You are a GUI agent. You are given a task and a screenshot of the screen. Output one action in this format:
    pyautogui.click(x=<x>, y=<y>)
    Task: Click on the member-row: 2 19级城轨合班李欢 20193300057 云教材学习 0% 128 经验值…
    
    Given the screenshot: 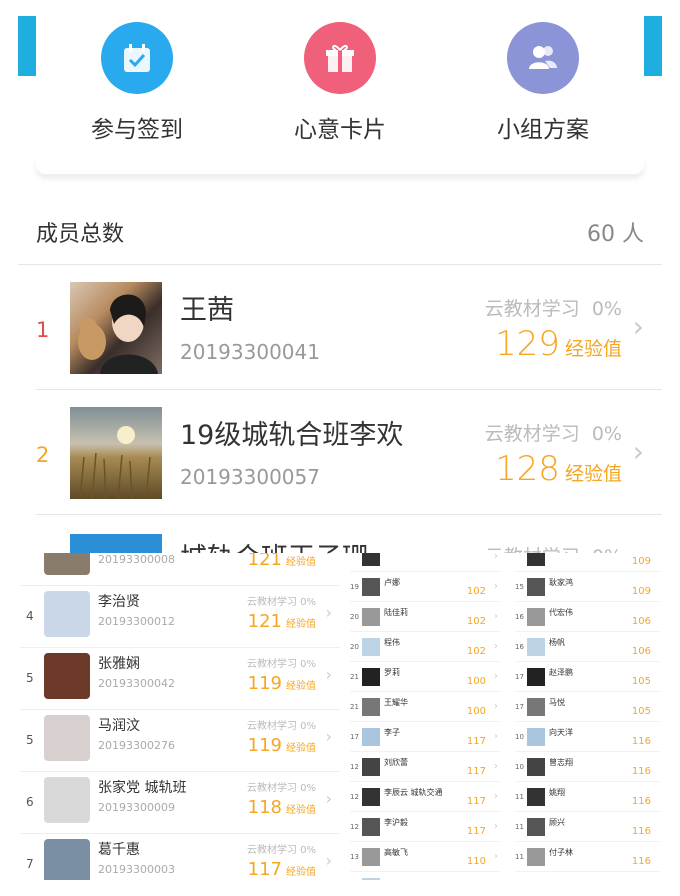 What is the action you would take?
    pyautogui.click(x=340, y=453)
    